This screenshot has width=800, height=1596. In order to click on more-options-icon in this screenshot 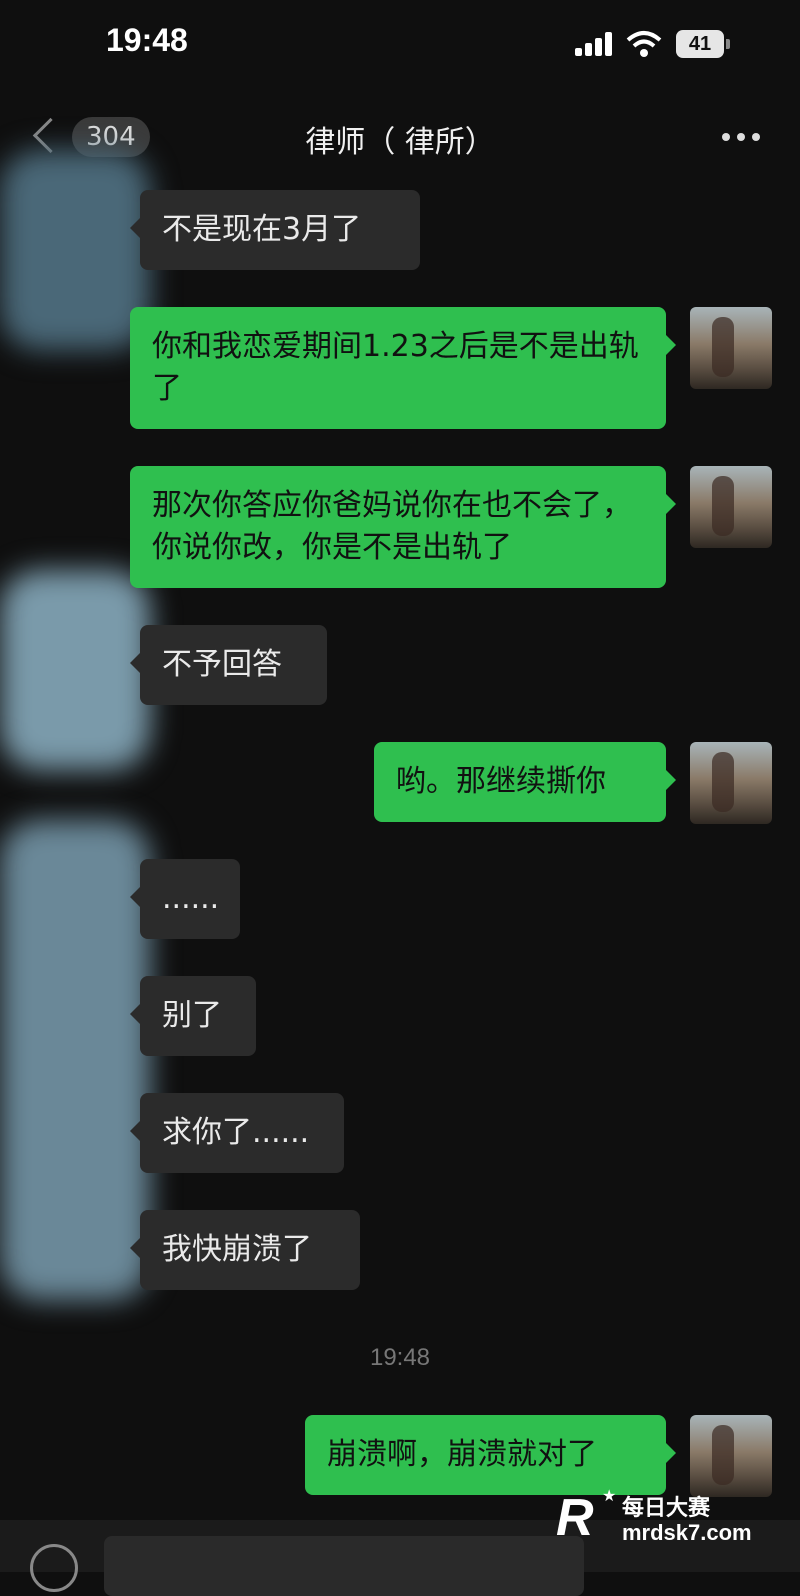, I will do `click(742, 138)`.